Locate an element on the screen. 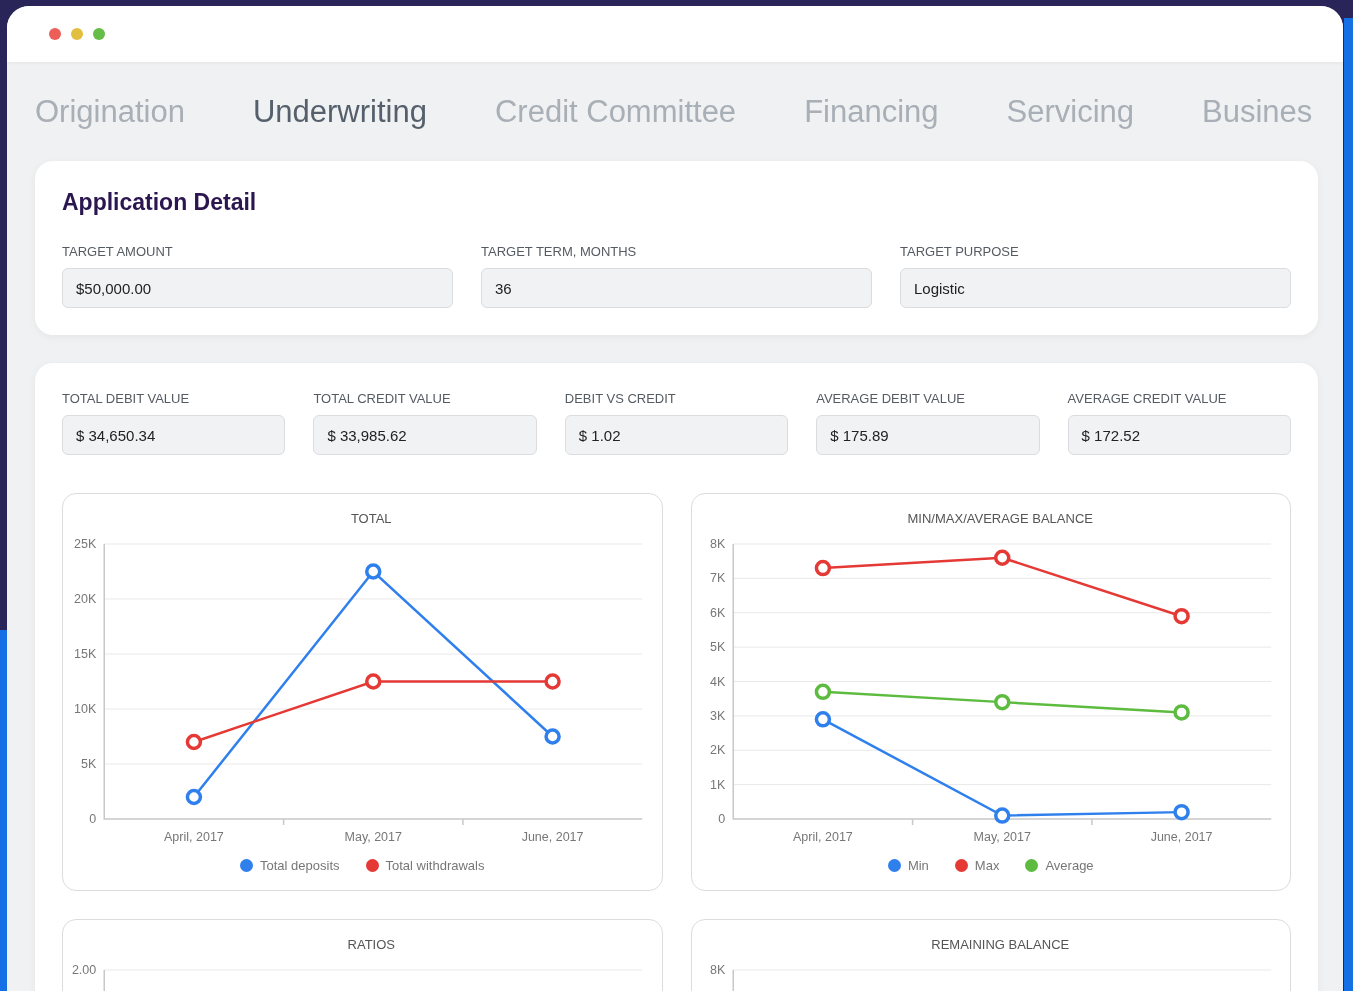 The image size is (1353, 991). axis-label: 2.00 is located at coordinates (84, 970).